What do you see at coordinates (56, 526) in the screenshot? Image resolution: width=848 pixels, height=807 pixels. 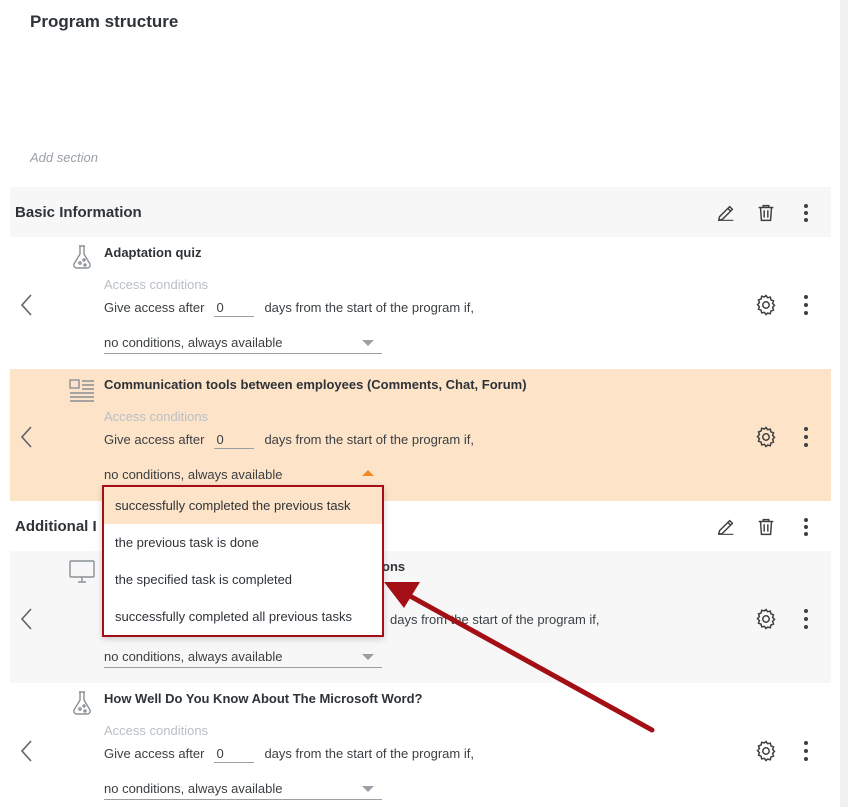 I see `section-title: Additional I` at bounding box center [56, 526].